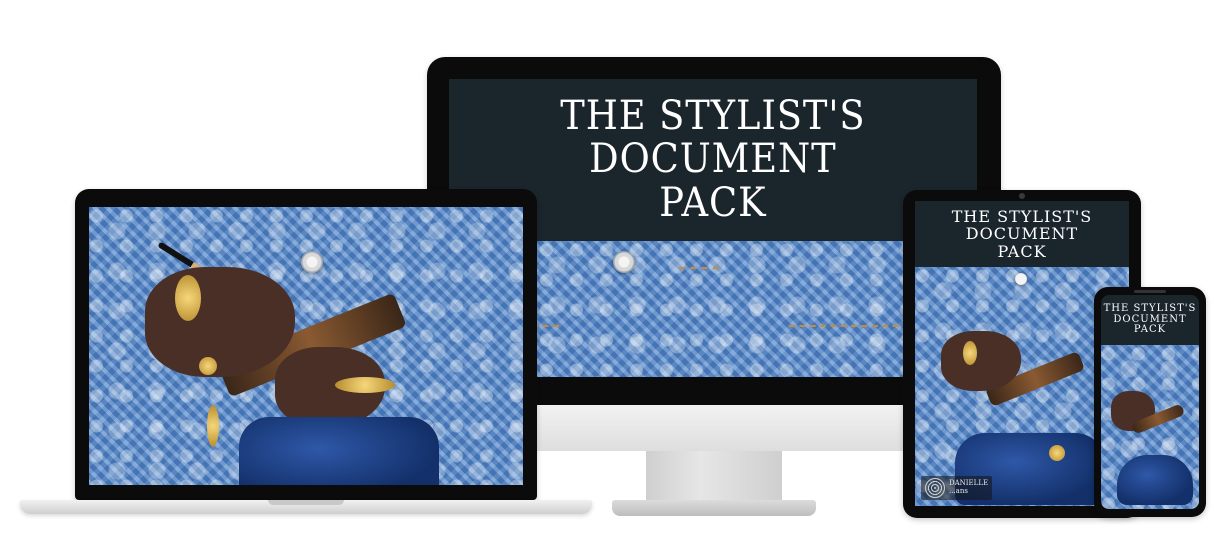  Describe the element at coordinates (1022, 251) in the screenshot. I see `tablet-title-line-3: PACK` at that location.